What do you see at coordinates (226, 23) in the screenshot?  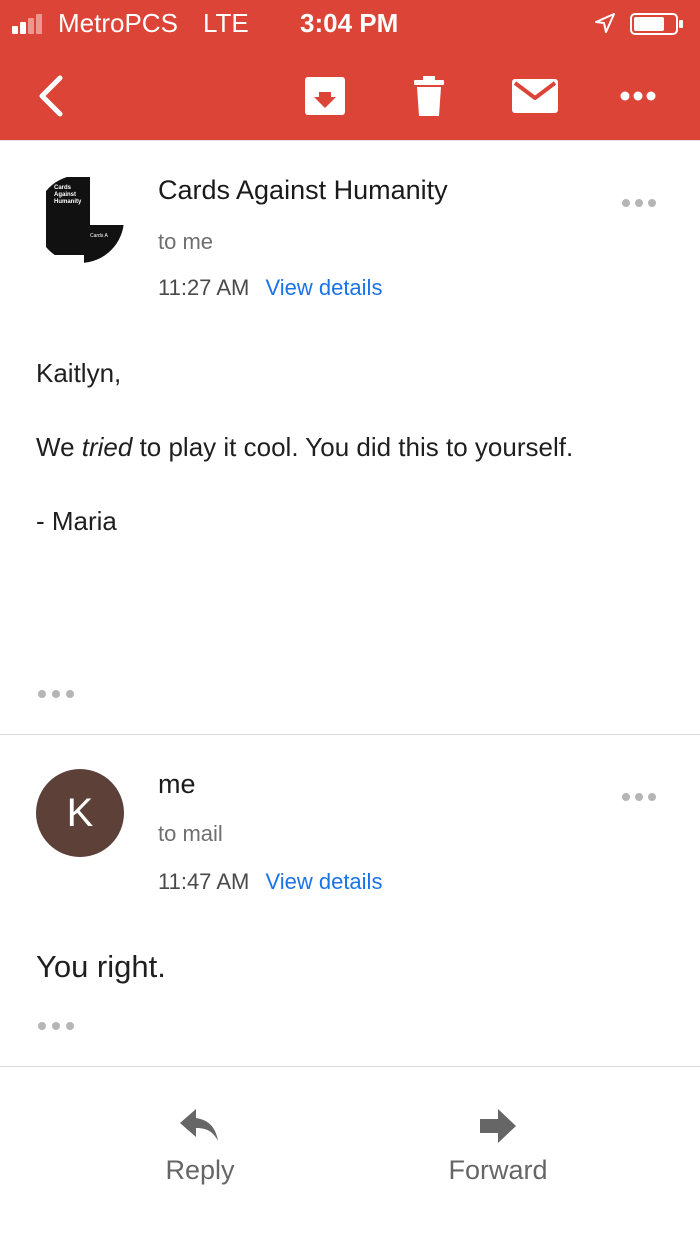 I see `network-type: LTE` at bounding box center [226, 23].